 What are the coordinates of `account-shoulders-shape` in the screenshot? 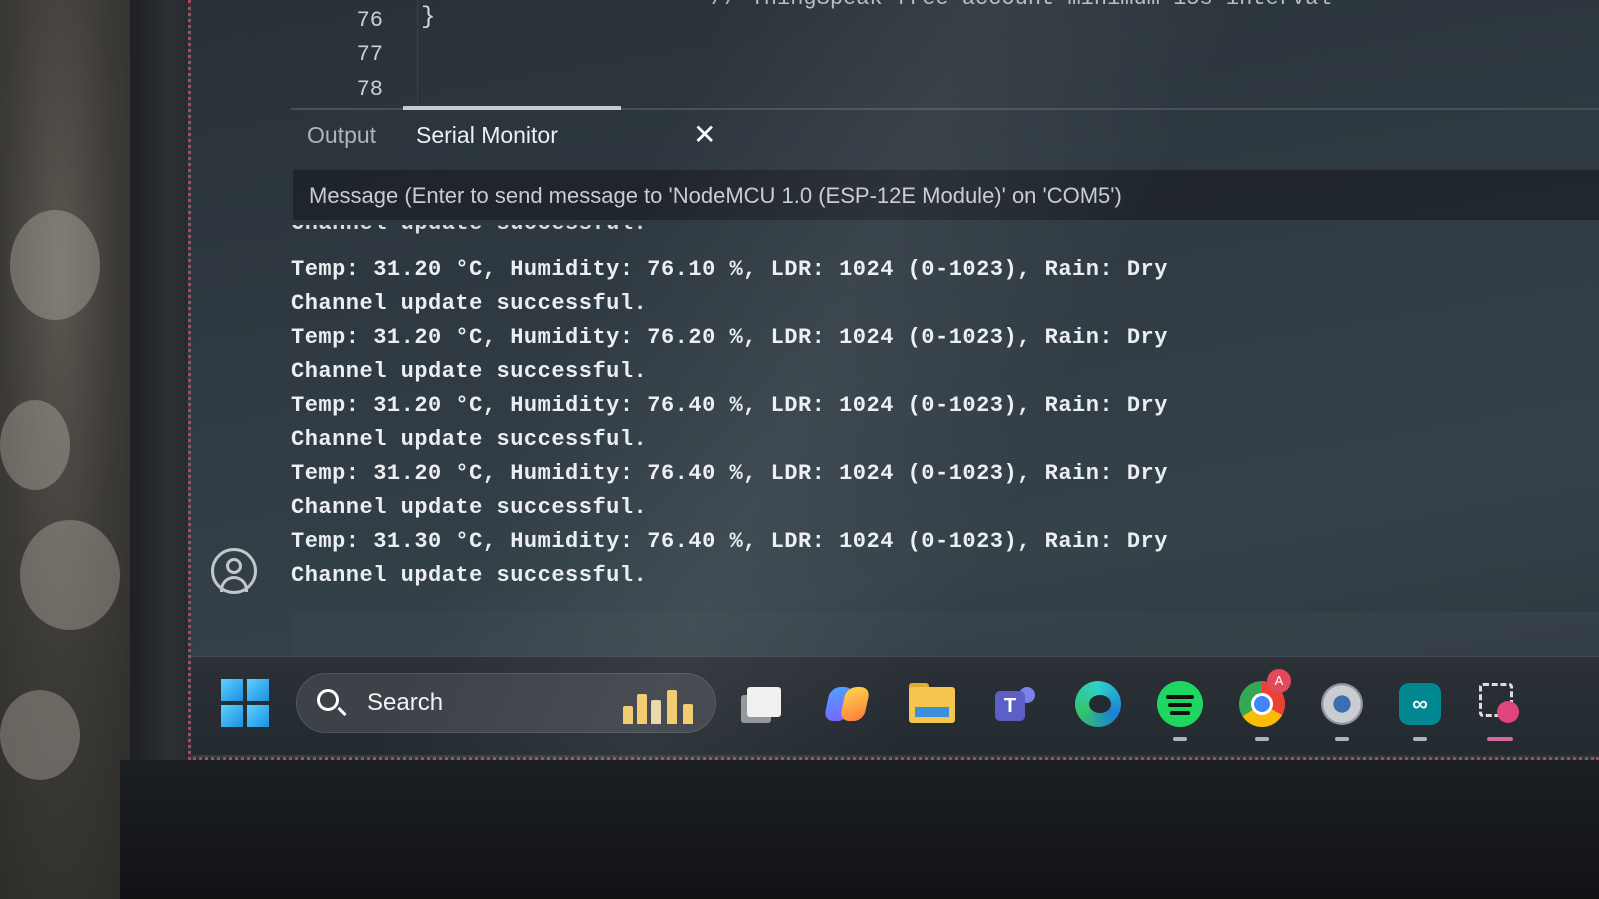 It's located at (234, 584).